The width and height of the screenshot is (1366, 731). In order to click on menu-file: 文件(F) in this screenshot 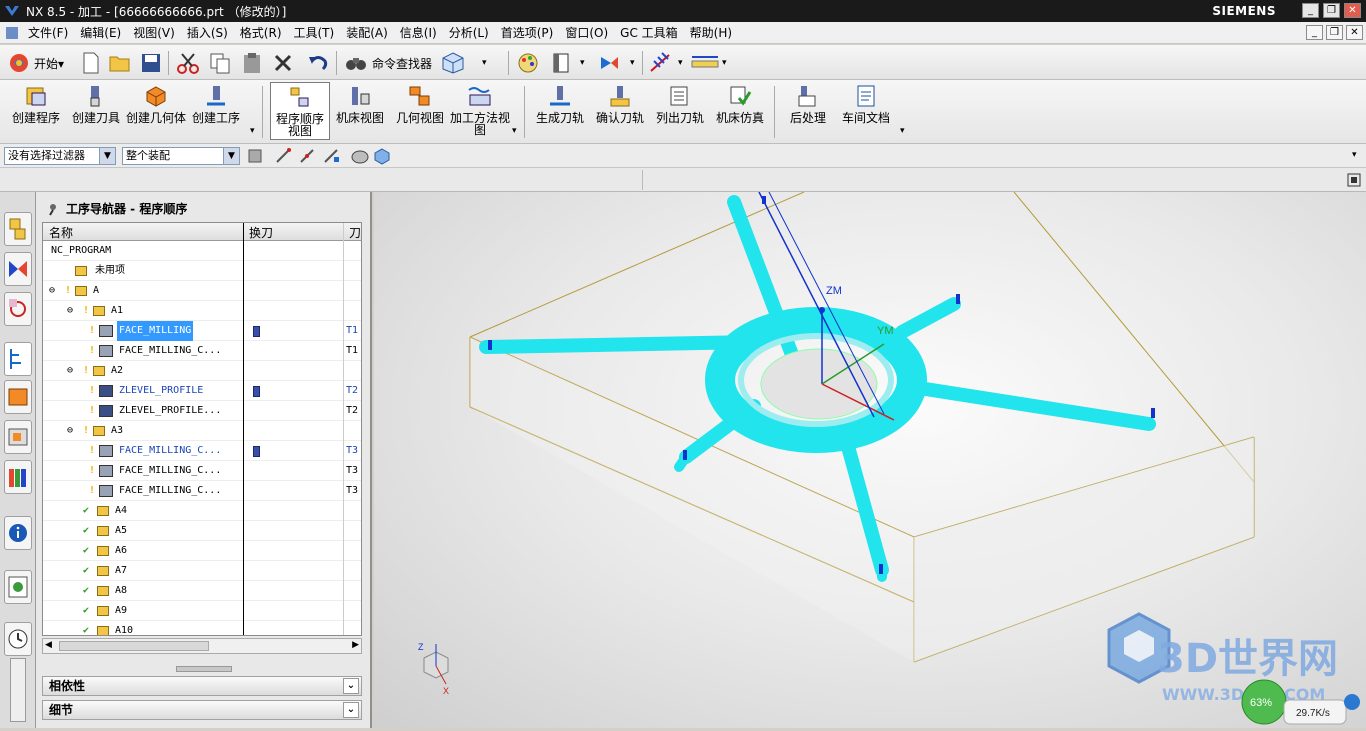, I will do `click(48, 32)`.